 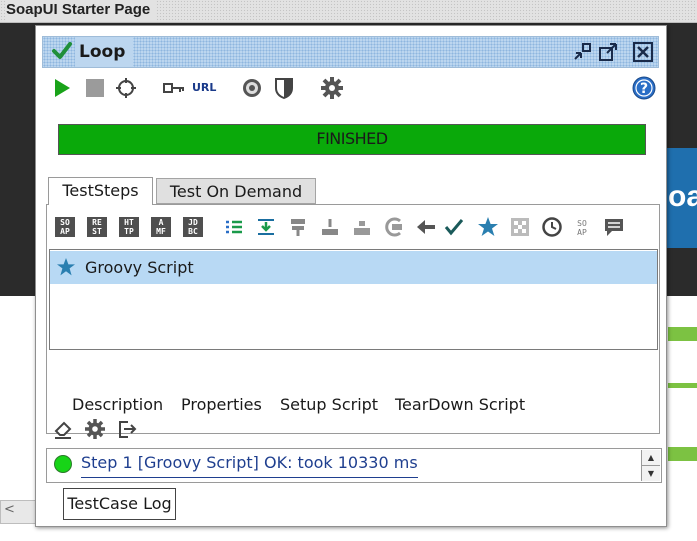 What do you see at coordinates (330, 227) in the screenshot?
I see `run-testcase-icon` at bounding box center [330, 227].